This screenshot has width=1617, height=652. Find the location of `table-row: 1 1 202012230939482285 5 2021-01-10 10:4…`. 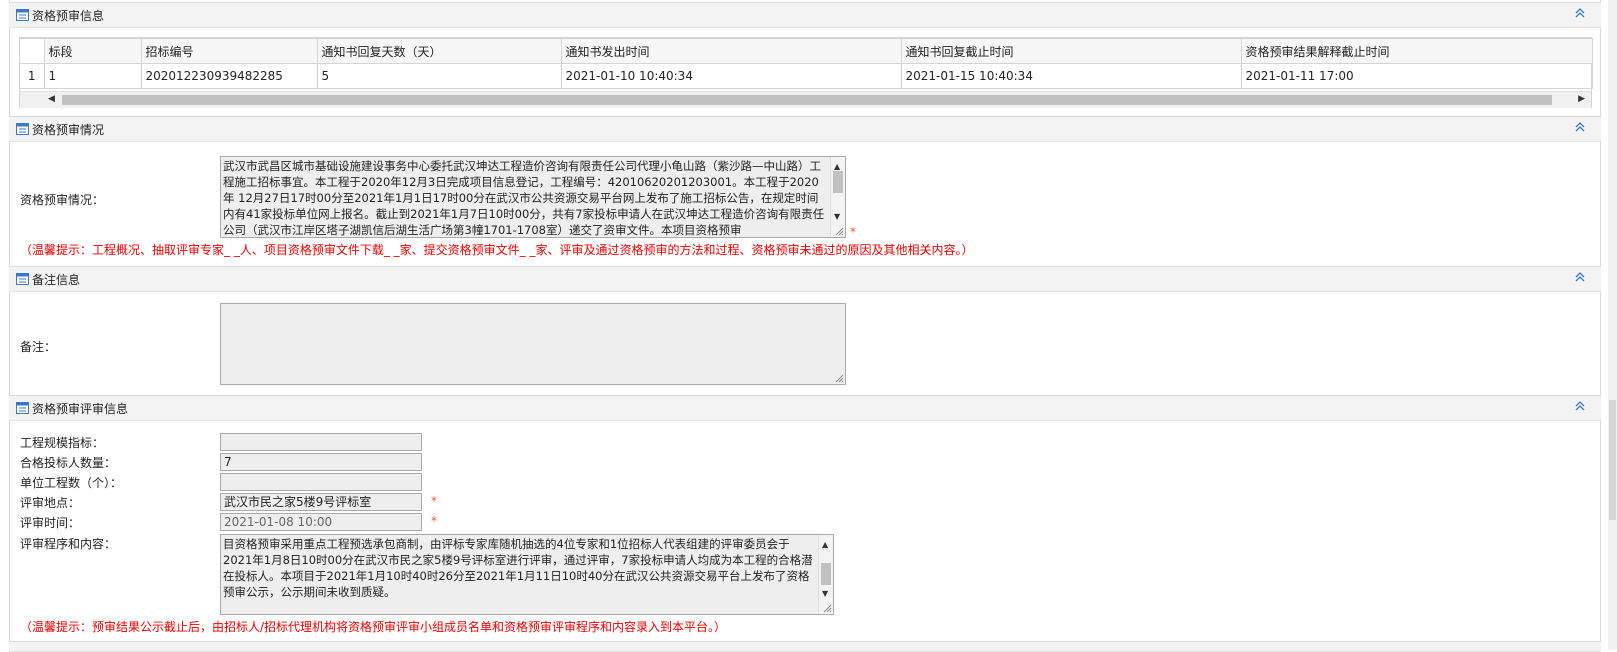

table-row: 1 1 202012230939482285 5 2021-01-10 10:4… is located at coordinates (806, 76).